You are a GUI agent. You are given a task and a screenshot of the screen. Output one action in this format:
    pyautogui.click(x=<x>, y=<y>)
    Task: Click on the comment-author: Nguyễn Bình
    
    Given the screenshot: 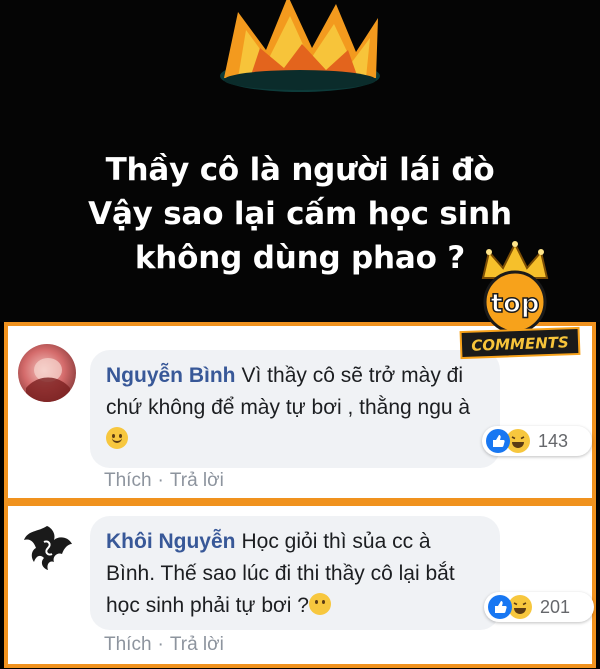 What is the action you would take?
    pyautogui.click(x=171, y=375)
    